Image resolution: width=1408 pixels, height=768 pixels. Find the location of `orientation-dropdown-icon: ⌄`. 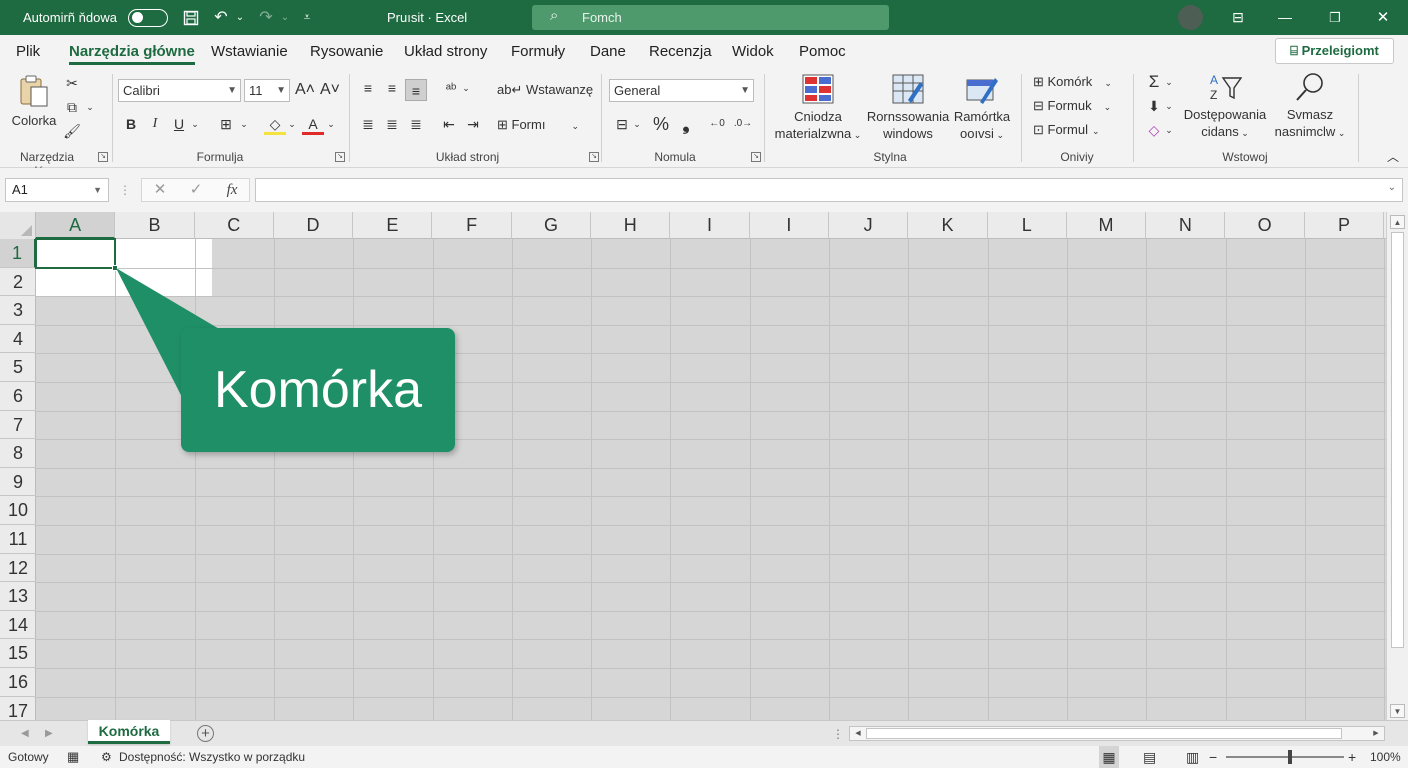

orientation-dropdown-icon: ⌄ is located at coordinates (466, 88).